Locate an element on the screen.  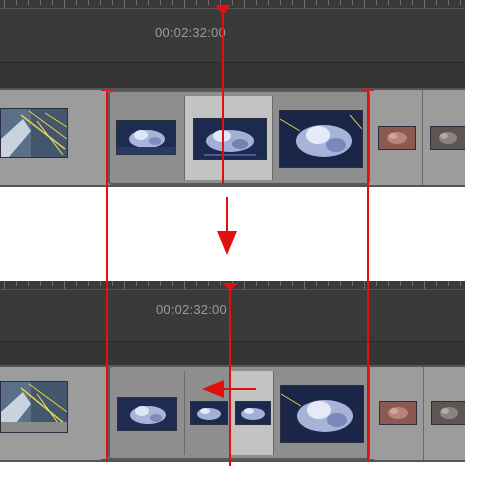
top-playhead-line is located at coordinates (223, 98).